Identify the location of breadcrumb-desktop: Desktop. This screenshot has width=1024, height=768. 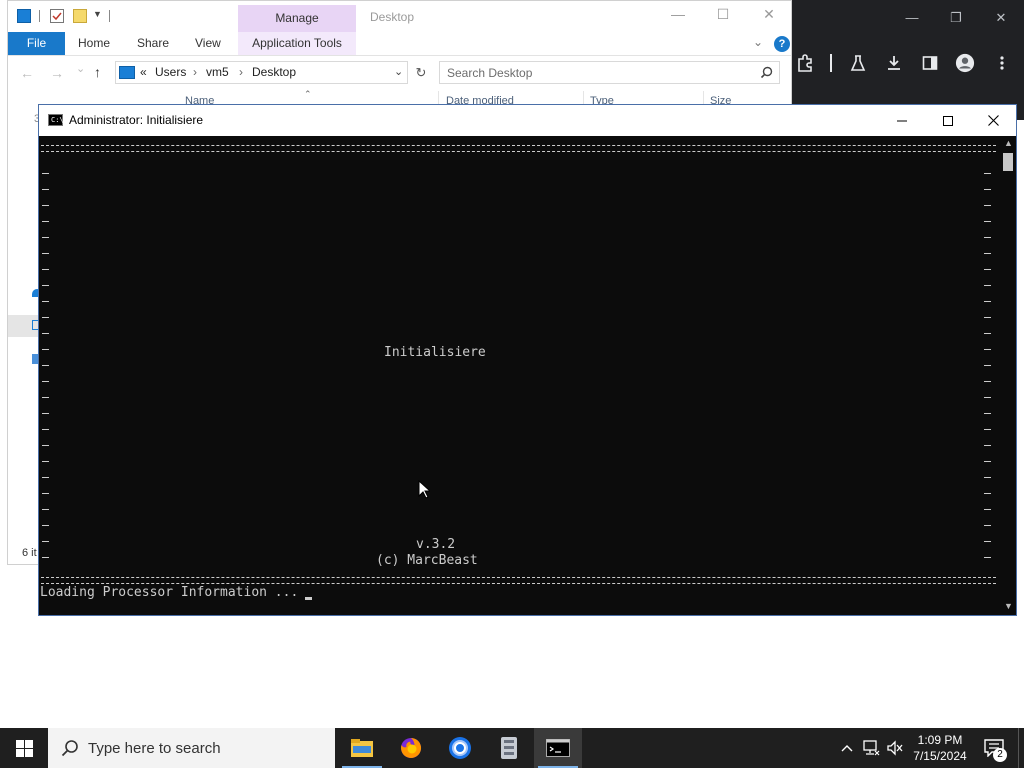
(274, 72).